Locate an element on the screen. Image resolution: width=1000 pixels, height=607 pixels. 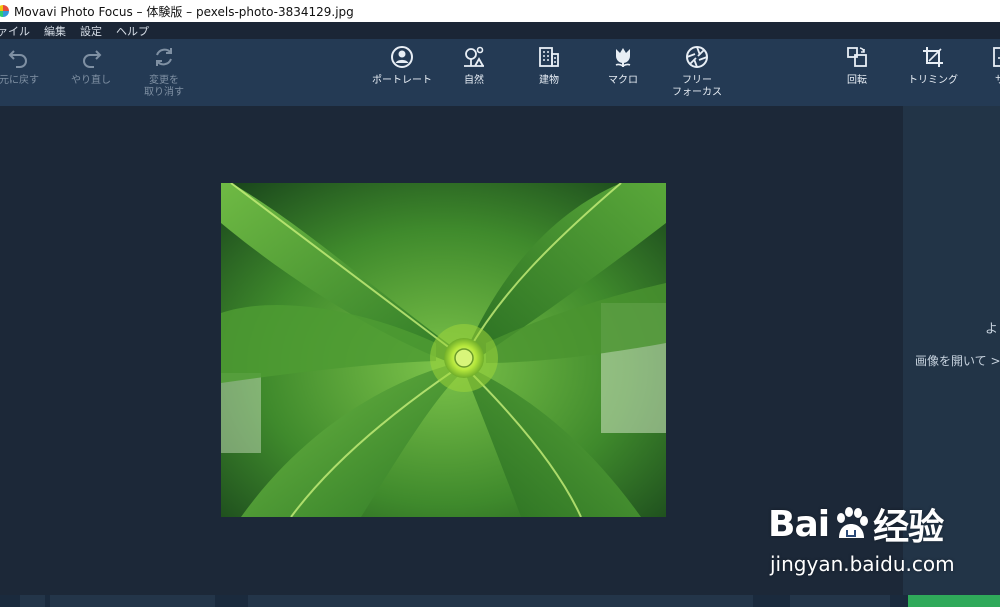
portrait-icon is located at coordinates (402, 57).